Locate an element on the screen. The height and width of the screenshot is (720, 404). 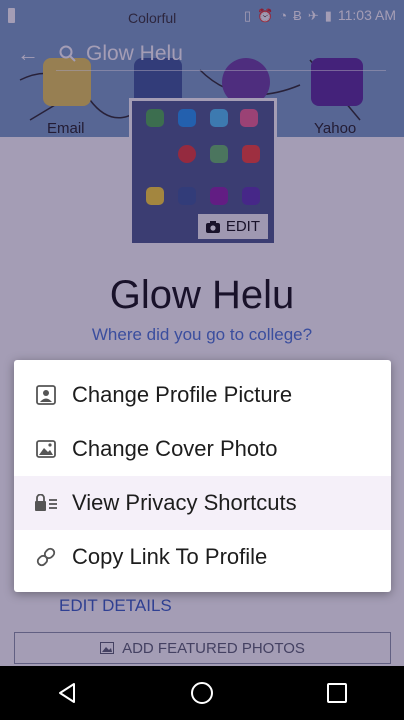
back-nav-icon is located at coordinates (67, 693).